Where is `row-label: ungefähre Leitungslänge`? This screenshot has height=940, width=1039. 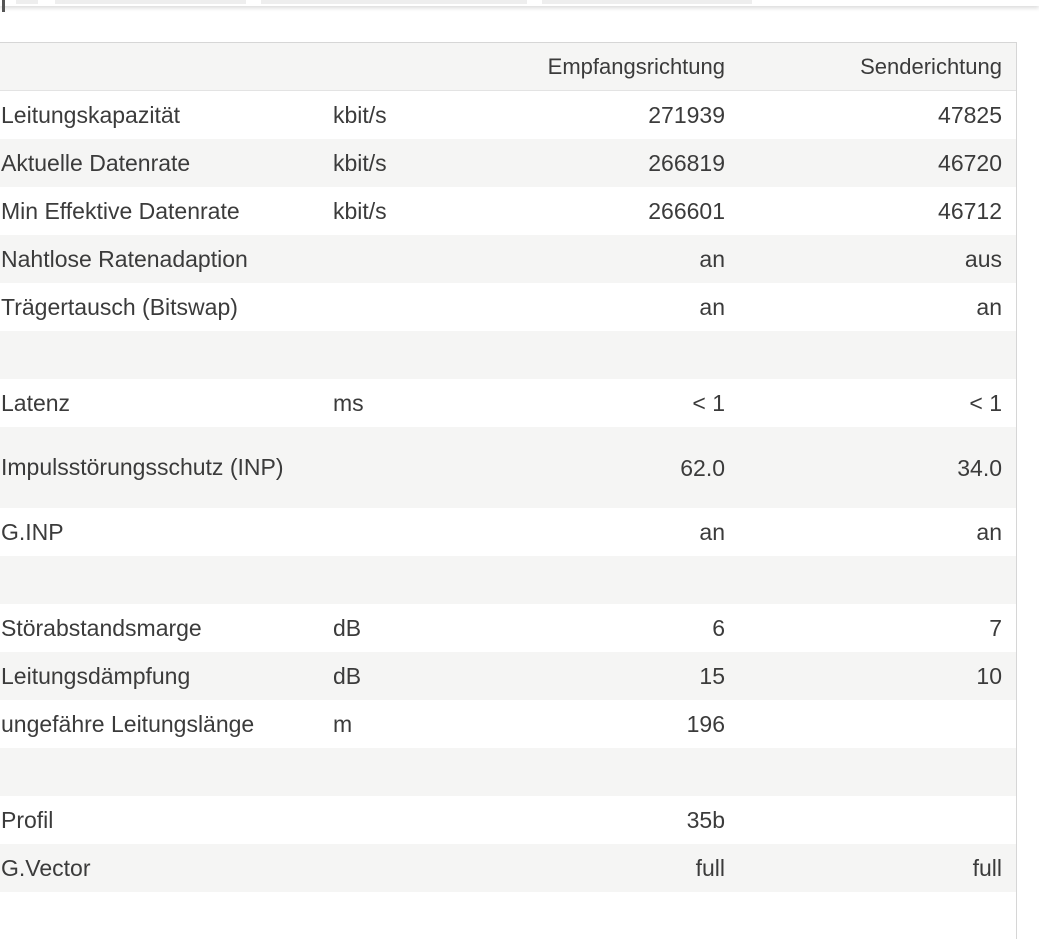
row-label: ungefähre Leitungslänge is located at coordinates (166, 724).